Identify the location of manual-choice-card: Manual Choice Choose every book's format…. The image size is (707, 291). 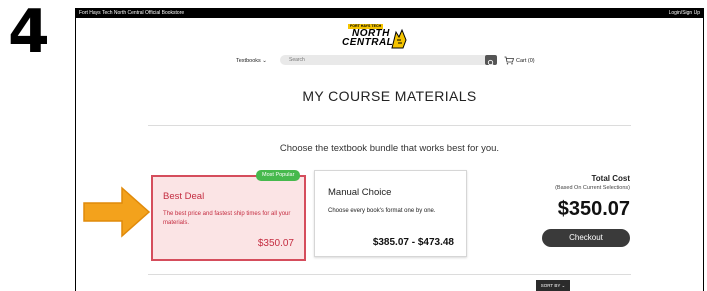
(390, 213).